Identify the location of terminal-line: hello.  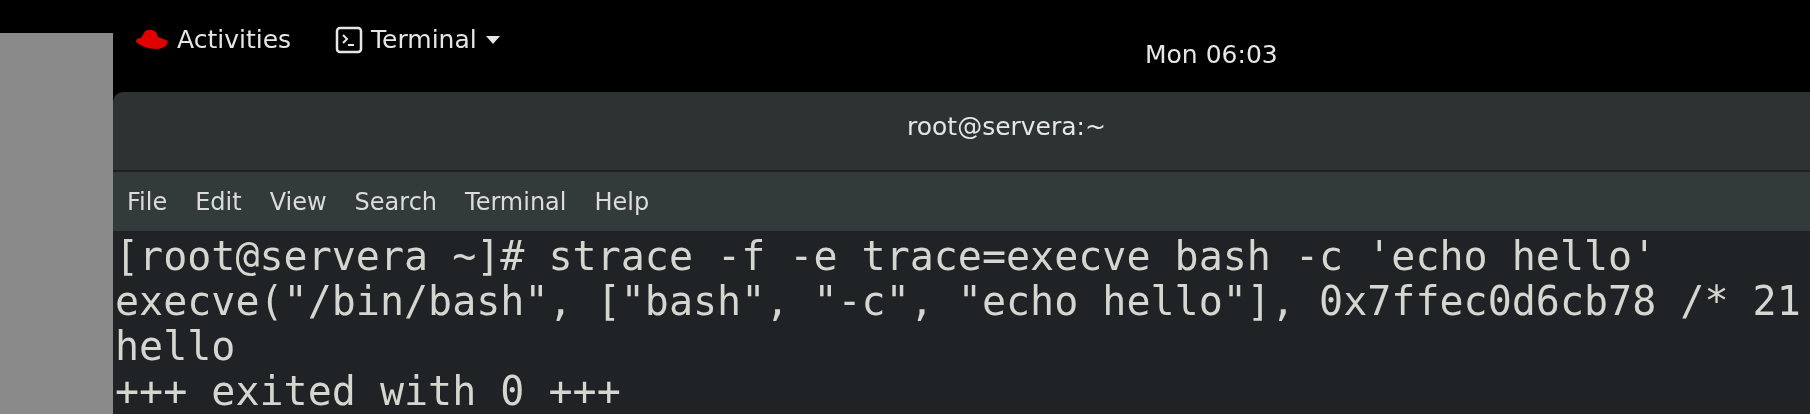
(175, 346).